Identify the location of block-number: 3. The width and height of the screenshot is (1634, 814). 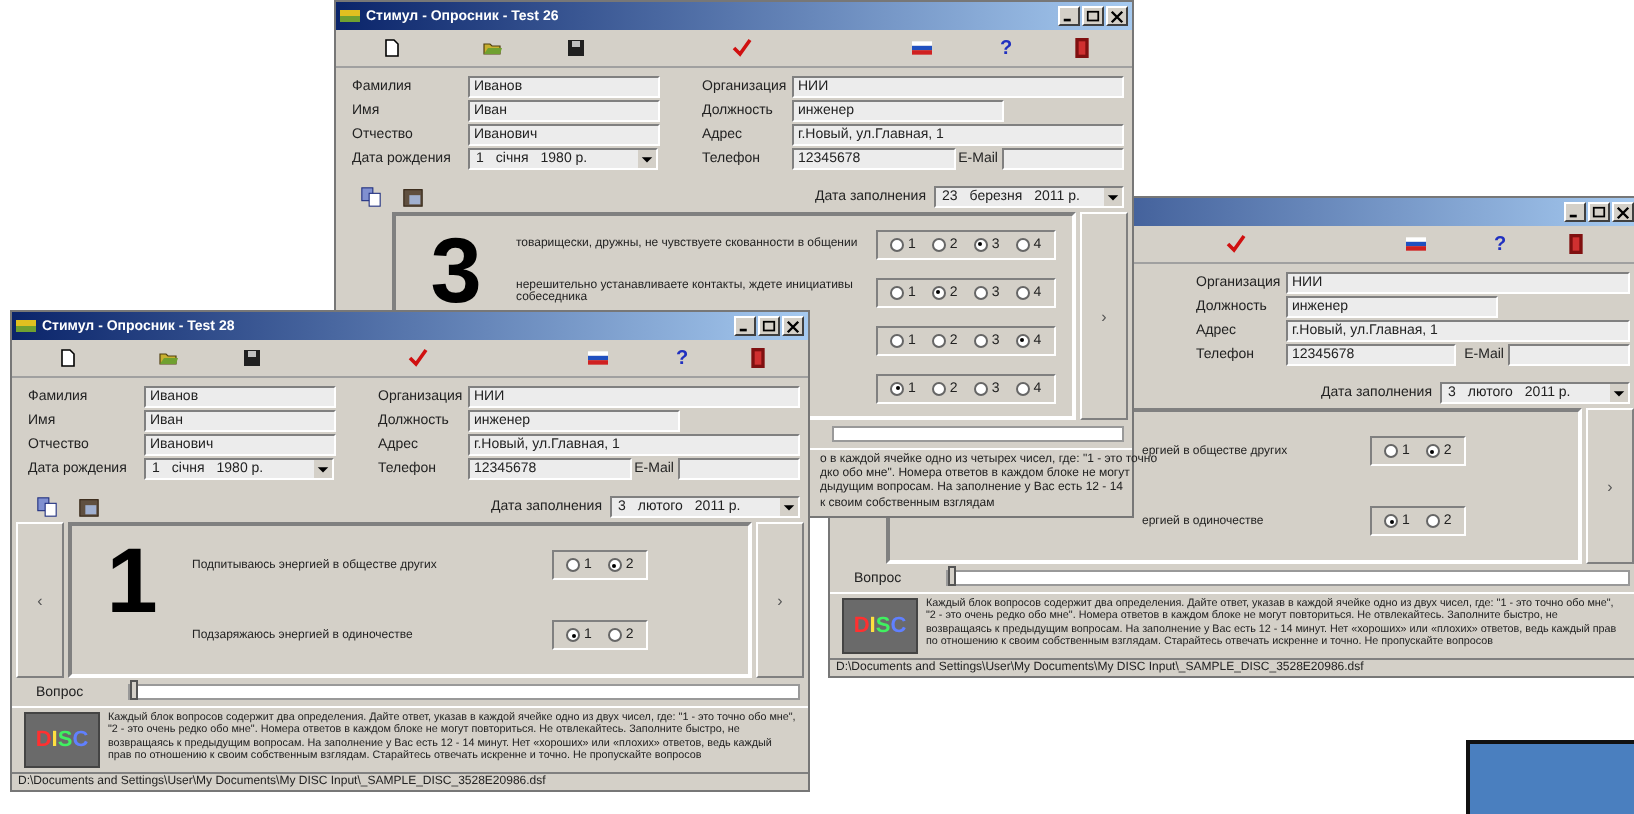
(456, 272).